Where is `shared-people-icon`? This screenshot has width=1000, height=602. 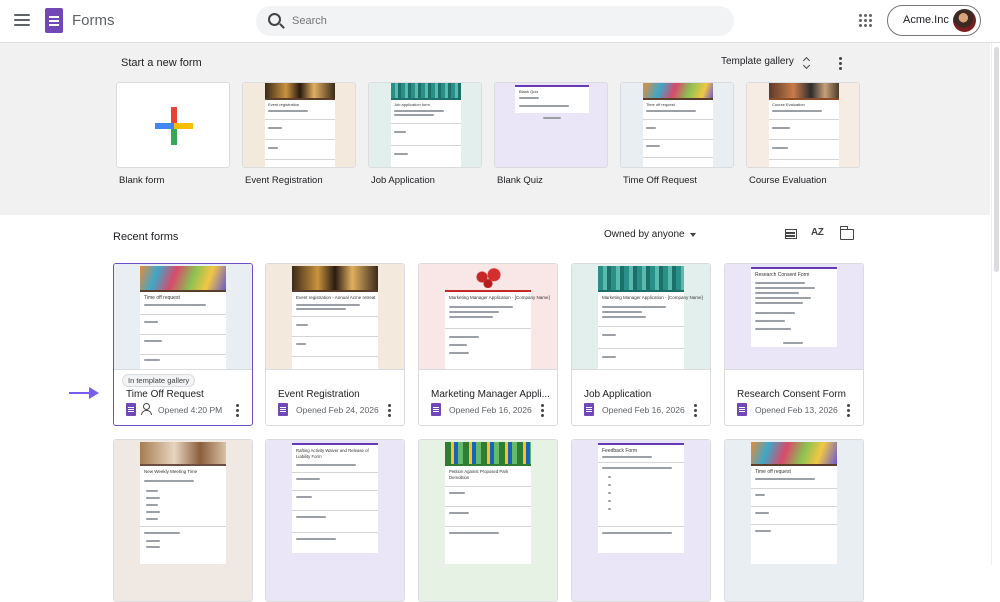 shared-people-icon is located at coordinates (148, 409).